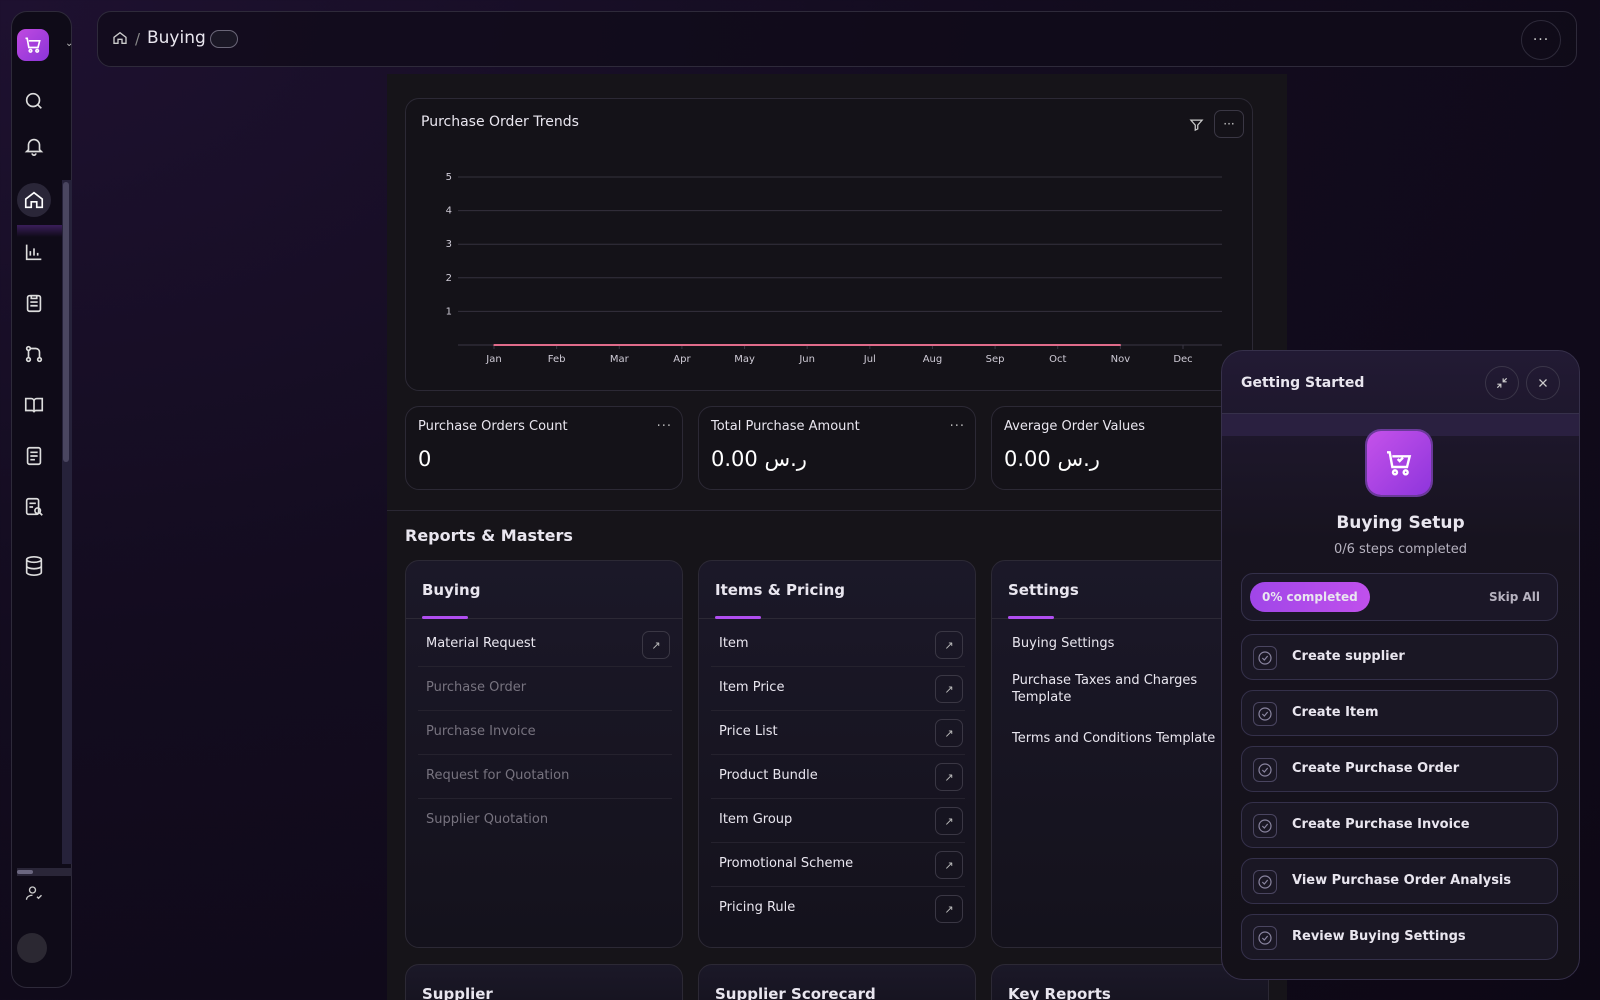 This screenshot has height=1000, width=1600. I want to click on link-label: Buying Settings, so click(1063, 643).